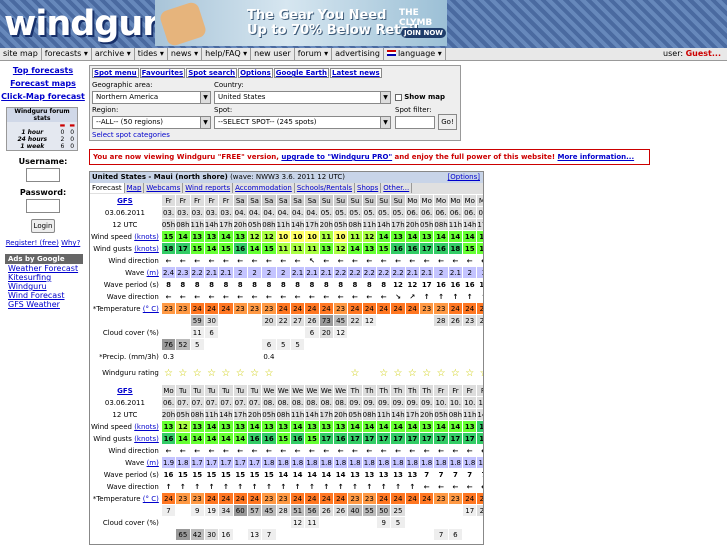 This screenshot has width=727, height=545. I want to click on username-field, so click(43, 175).